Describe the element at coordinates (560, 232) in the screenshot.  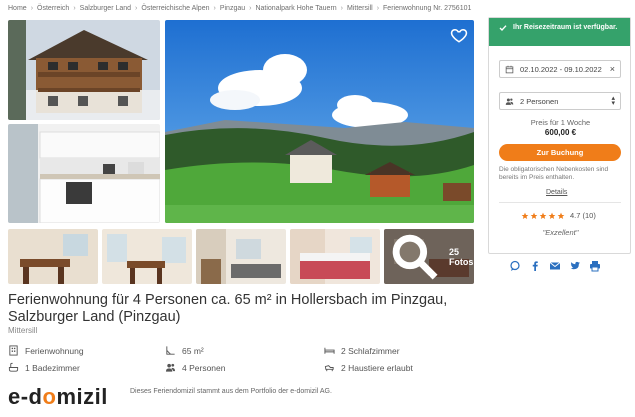
I see `rating-word: "Exzellent"` at that location.